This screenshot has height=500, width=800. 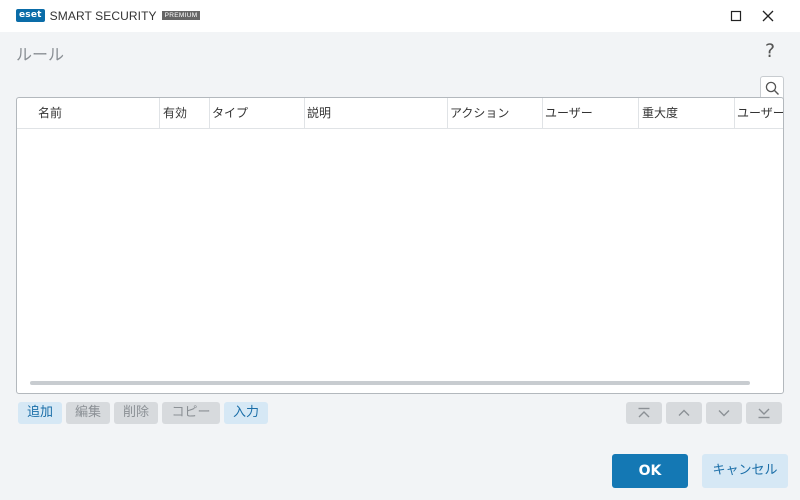 I want to click on column-header-user-2: ユーザー, so click(x=759, y=113).